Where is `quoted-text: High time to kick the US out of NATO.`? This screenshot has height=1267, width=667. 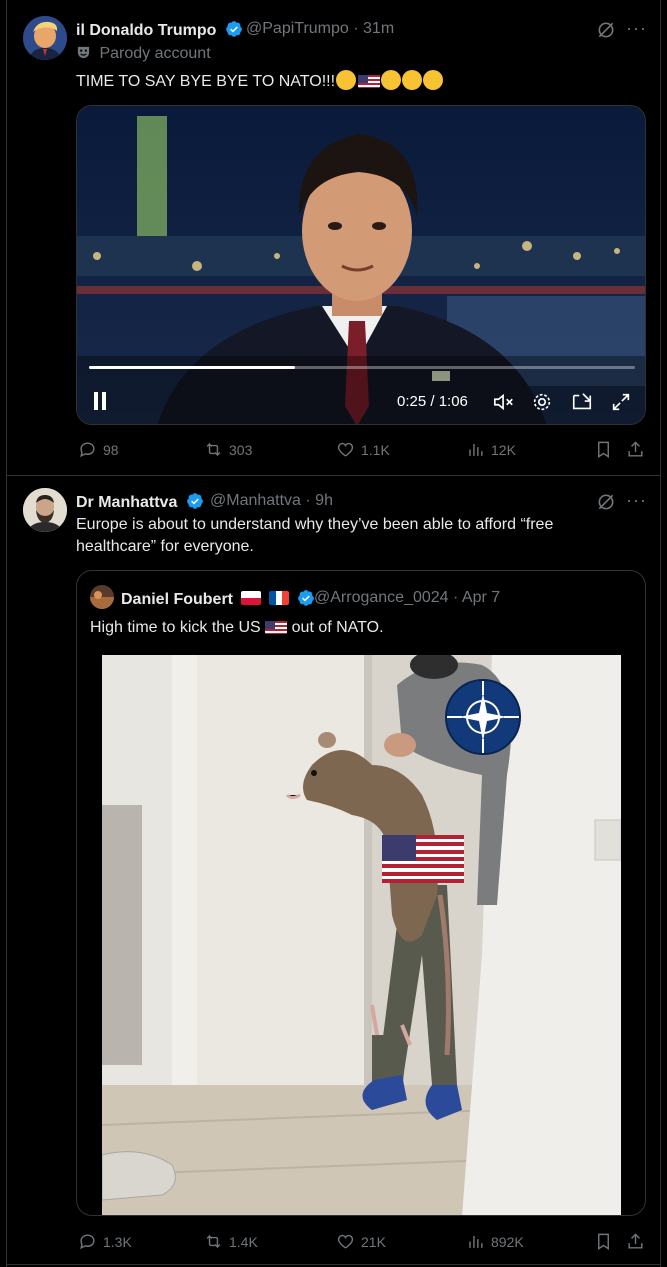
quoted-text: High time to kick the US out of NATO. is located at coordinates (237, 628).